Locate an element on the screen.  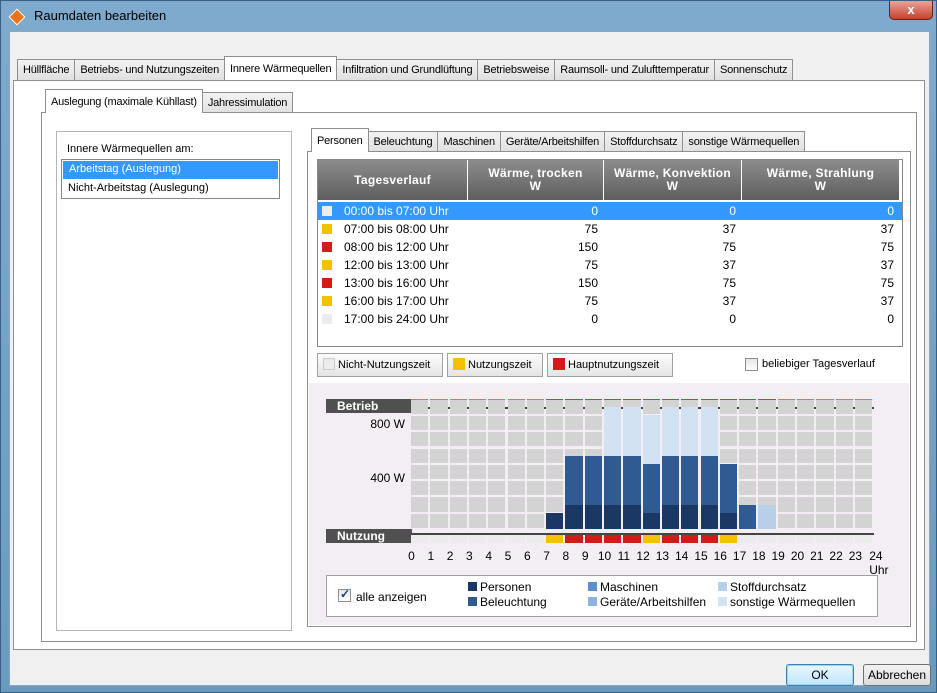
free-day-checkbox is located at coordinates (751, 364).